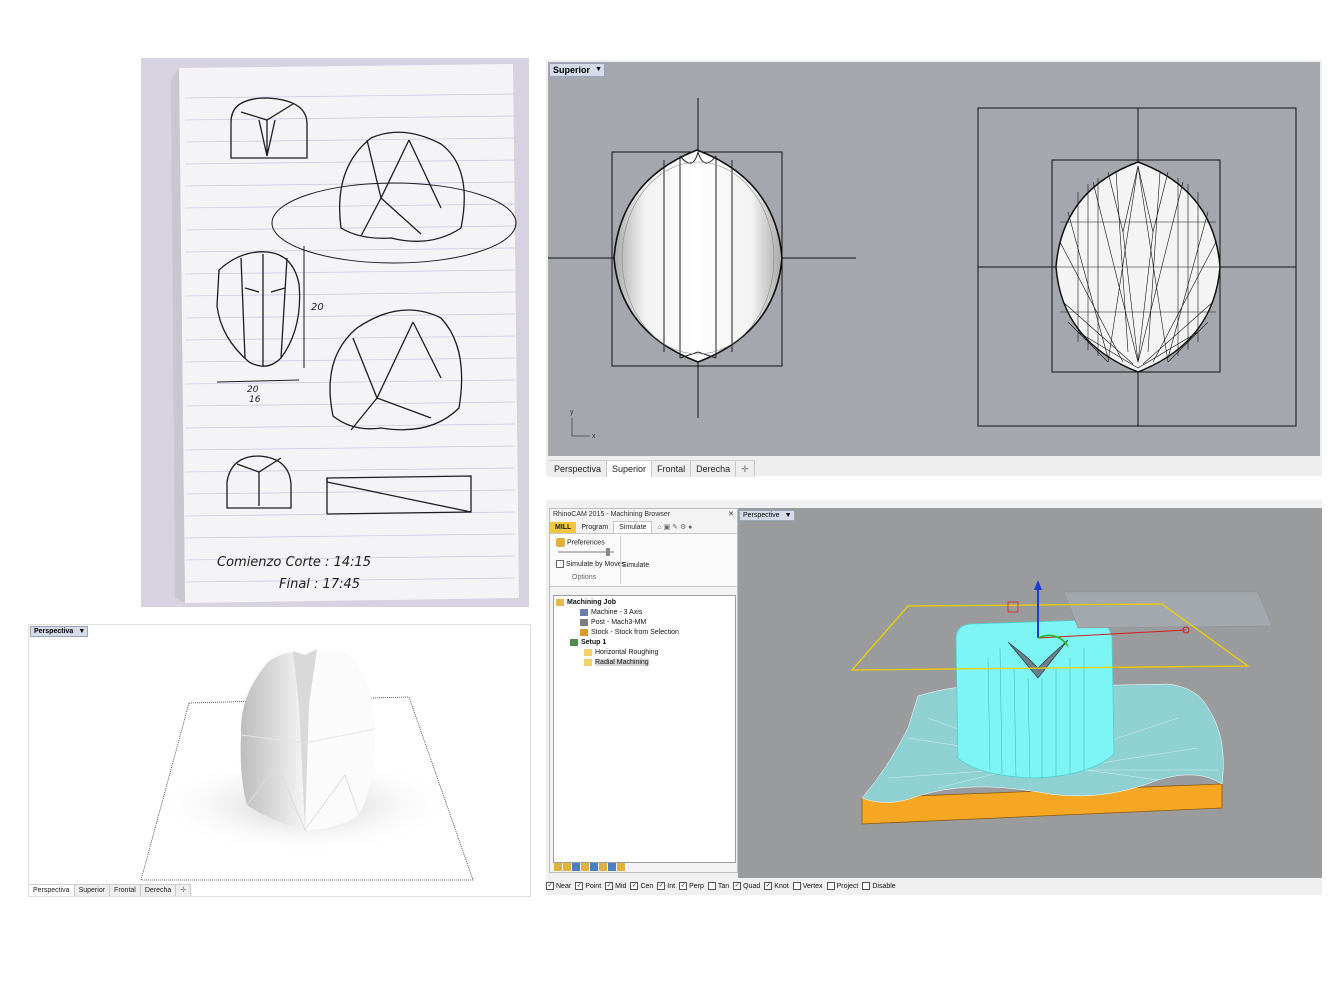  Describe the element at coordinates (591, 602) in the screenshot. I see `tree-label: Machining Job` at that location.